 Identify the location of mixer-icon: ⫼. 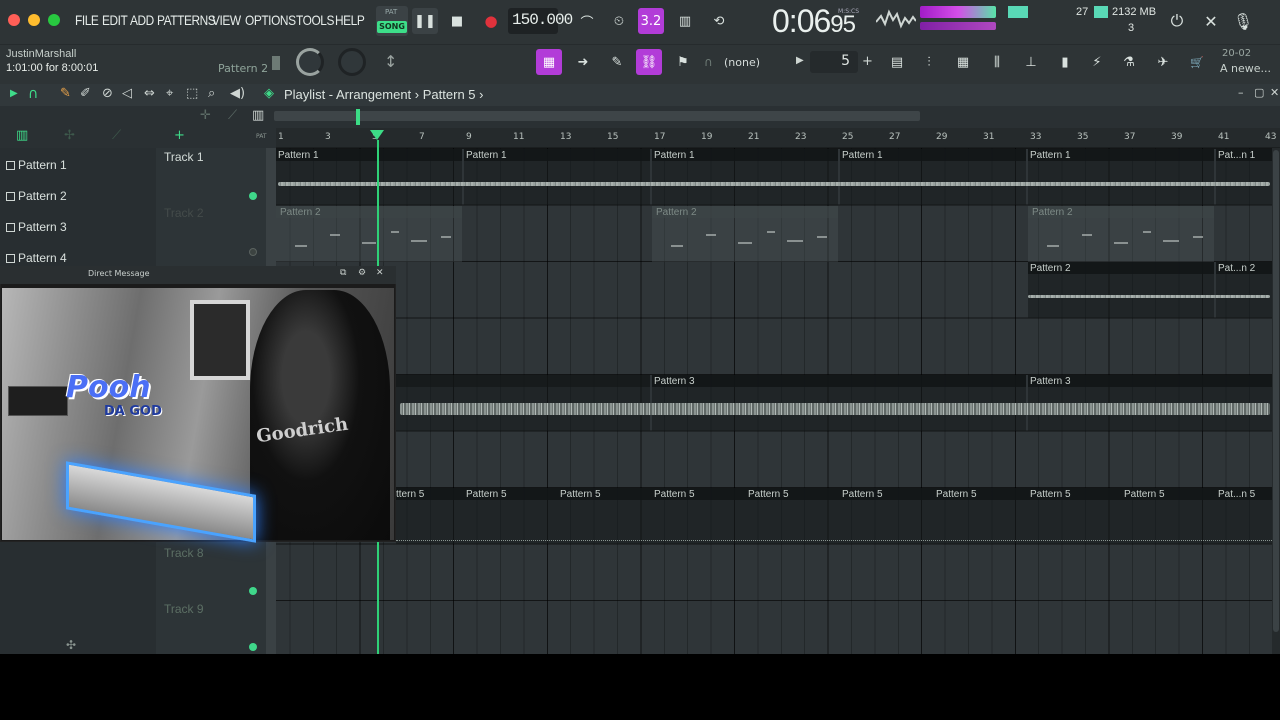
(997, 62).